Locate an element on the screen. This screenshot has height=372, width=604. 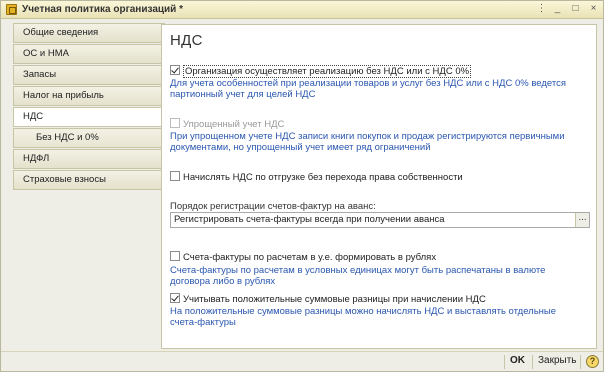
checkbox-positive-differences is located at coordinates (175, 298).